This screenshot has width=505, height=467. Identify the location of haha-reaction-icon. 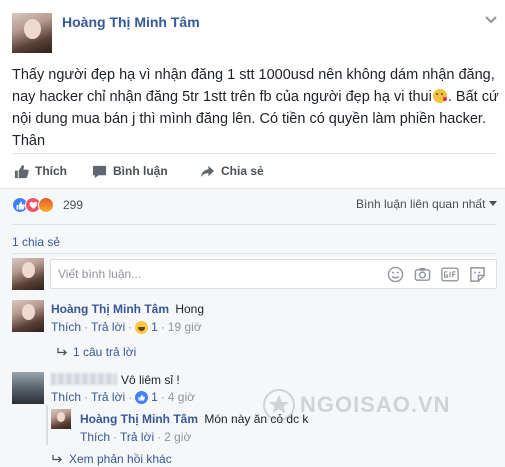
(142, 327).